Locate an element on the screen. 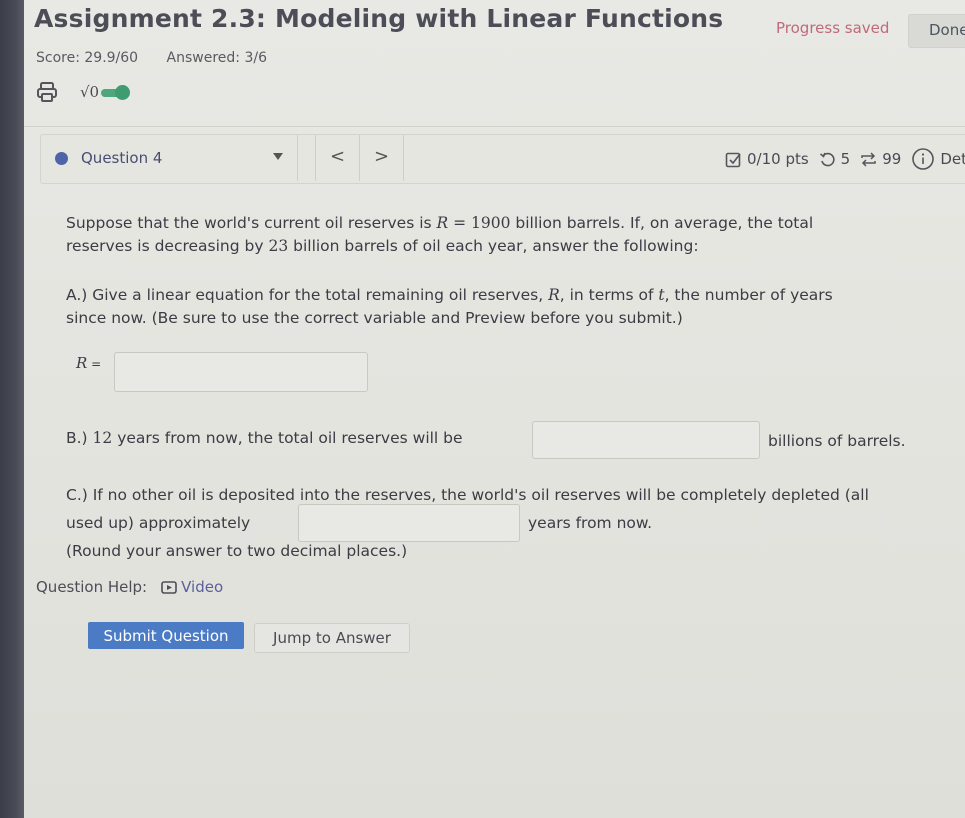 The width and height of the screenshot is (965, 818). question-bar: Question 4 < > 0/10 pts 5 99 Det is located at coordinates (502, 159).